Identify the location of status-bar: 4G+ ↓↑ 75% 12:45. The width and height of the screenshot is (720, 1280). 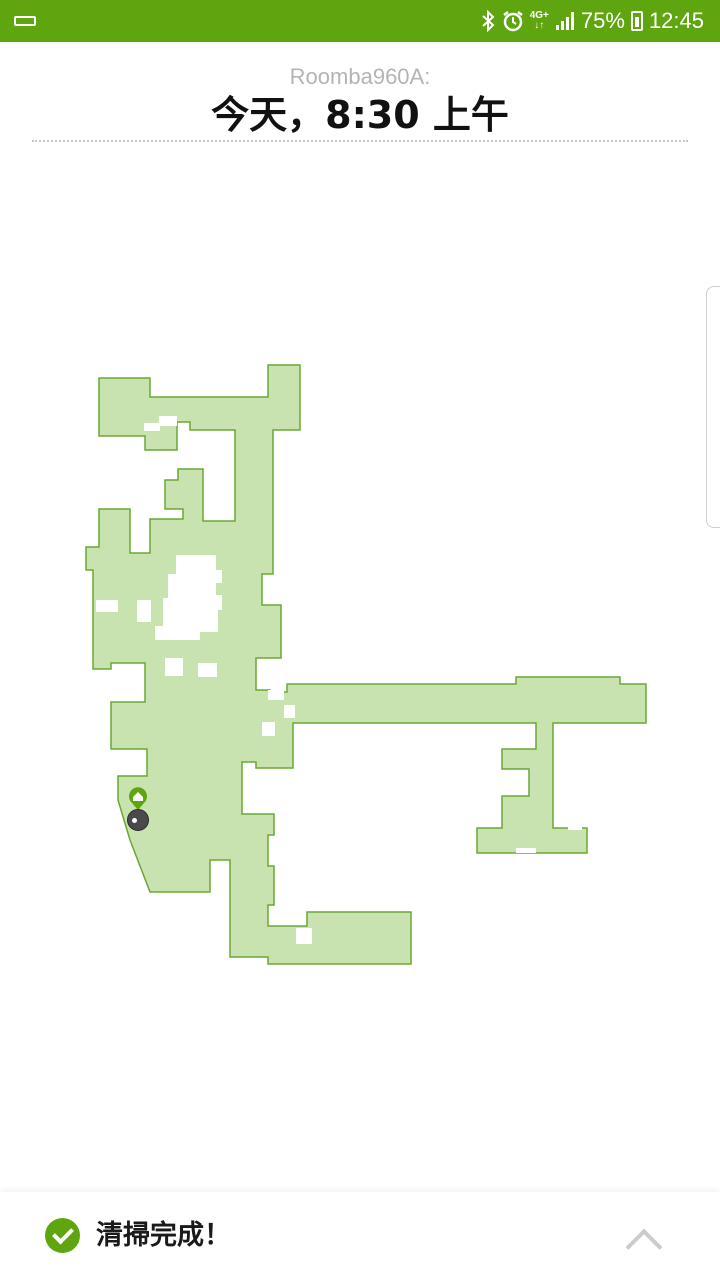
(360, 21).